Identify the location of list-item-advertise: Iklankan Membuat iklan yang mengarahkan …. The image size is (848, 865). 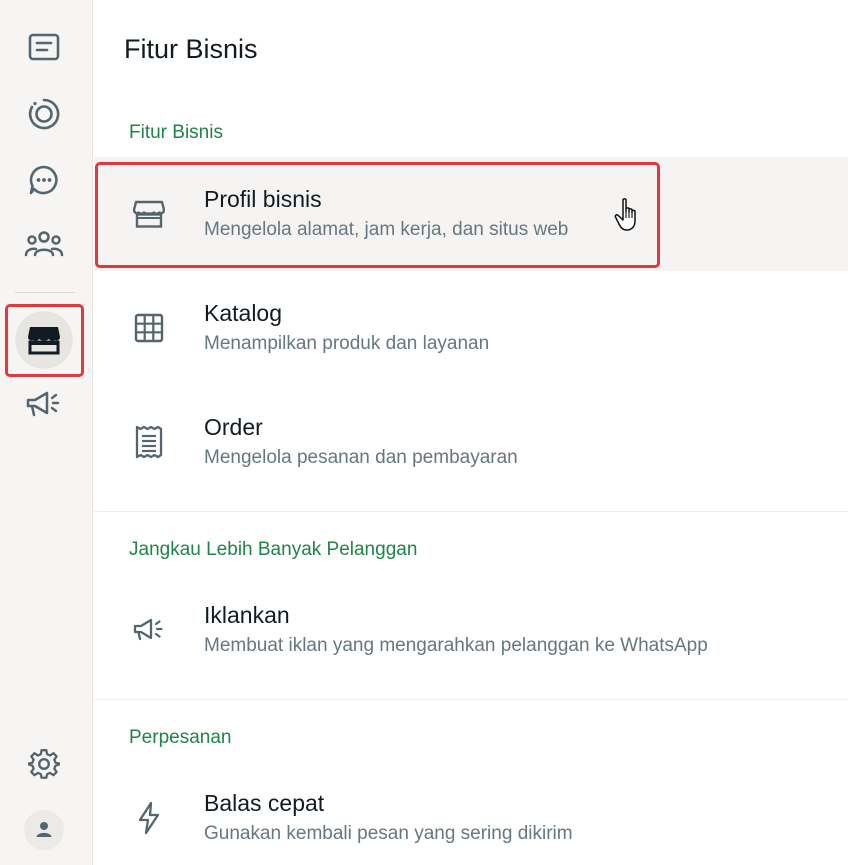
(471, 630).